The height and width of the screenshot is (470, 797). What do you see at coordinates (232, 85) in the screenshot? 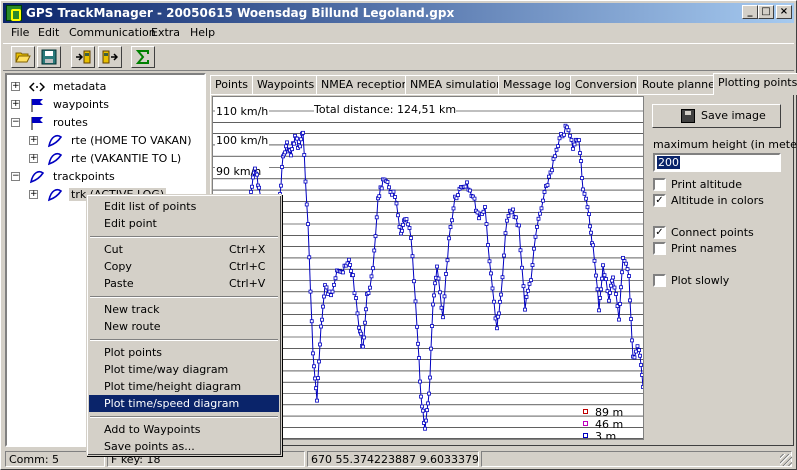
I see `tab-points: Points` at bounding box center [232, 85].